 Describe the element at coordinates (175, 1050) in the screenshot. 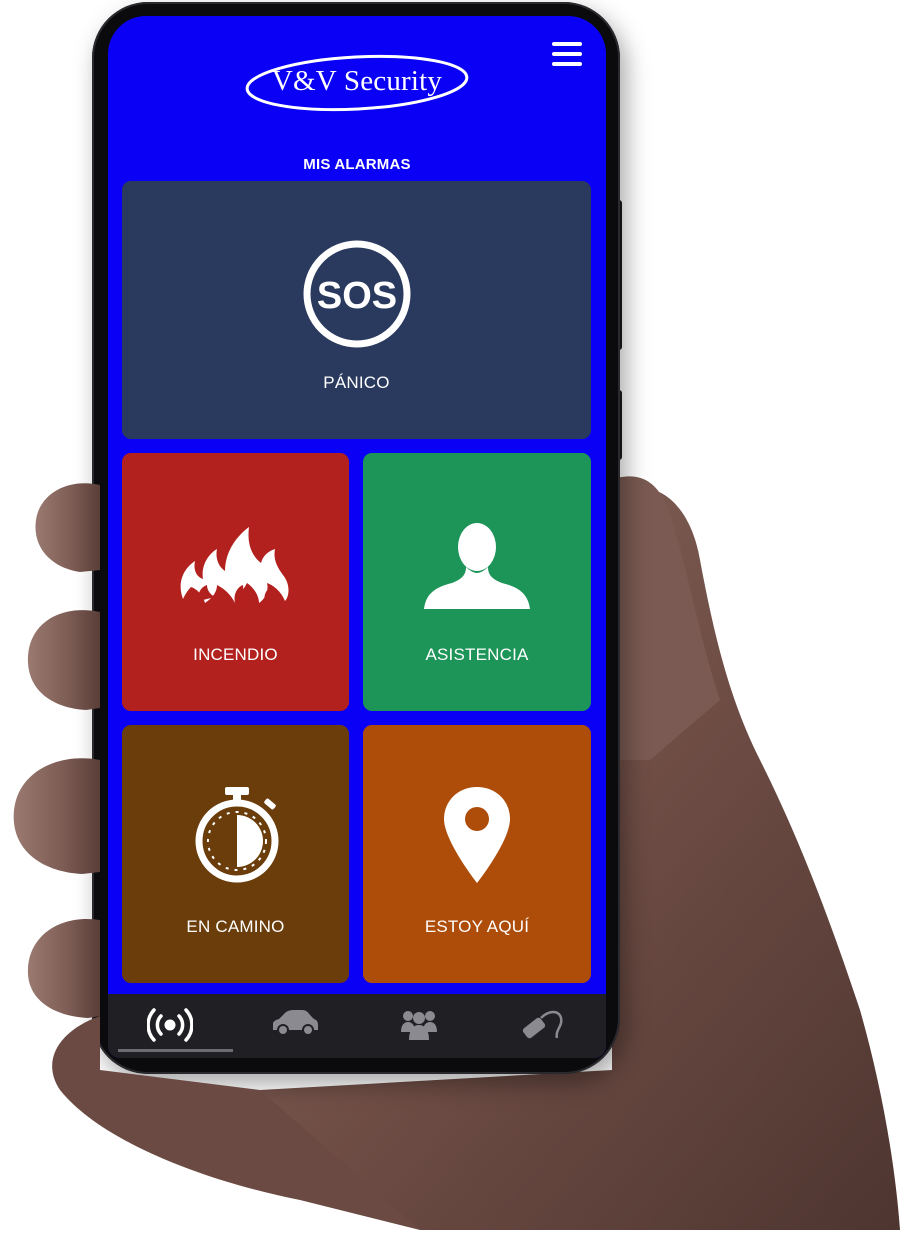

I see `active-tab-indicator` at that location.